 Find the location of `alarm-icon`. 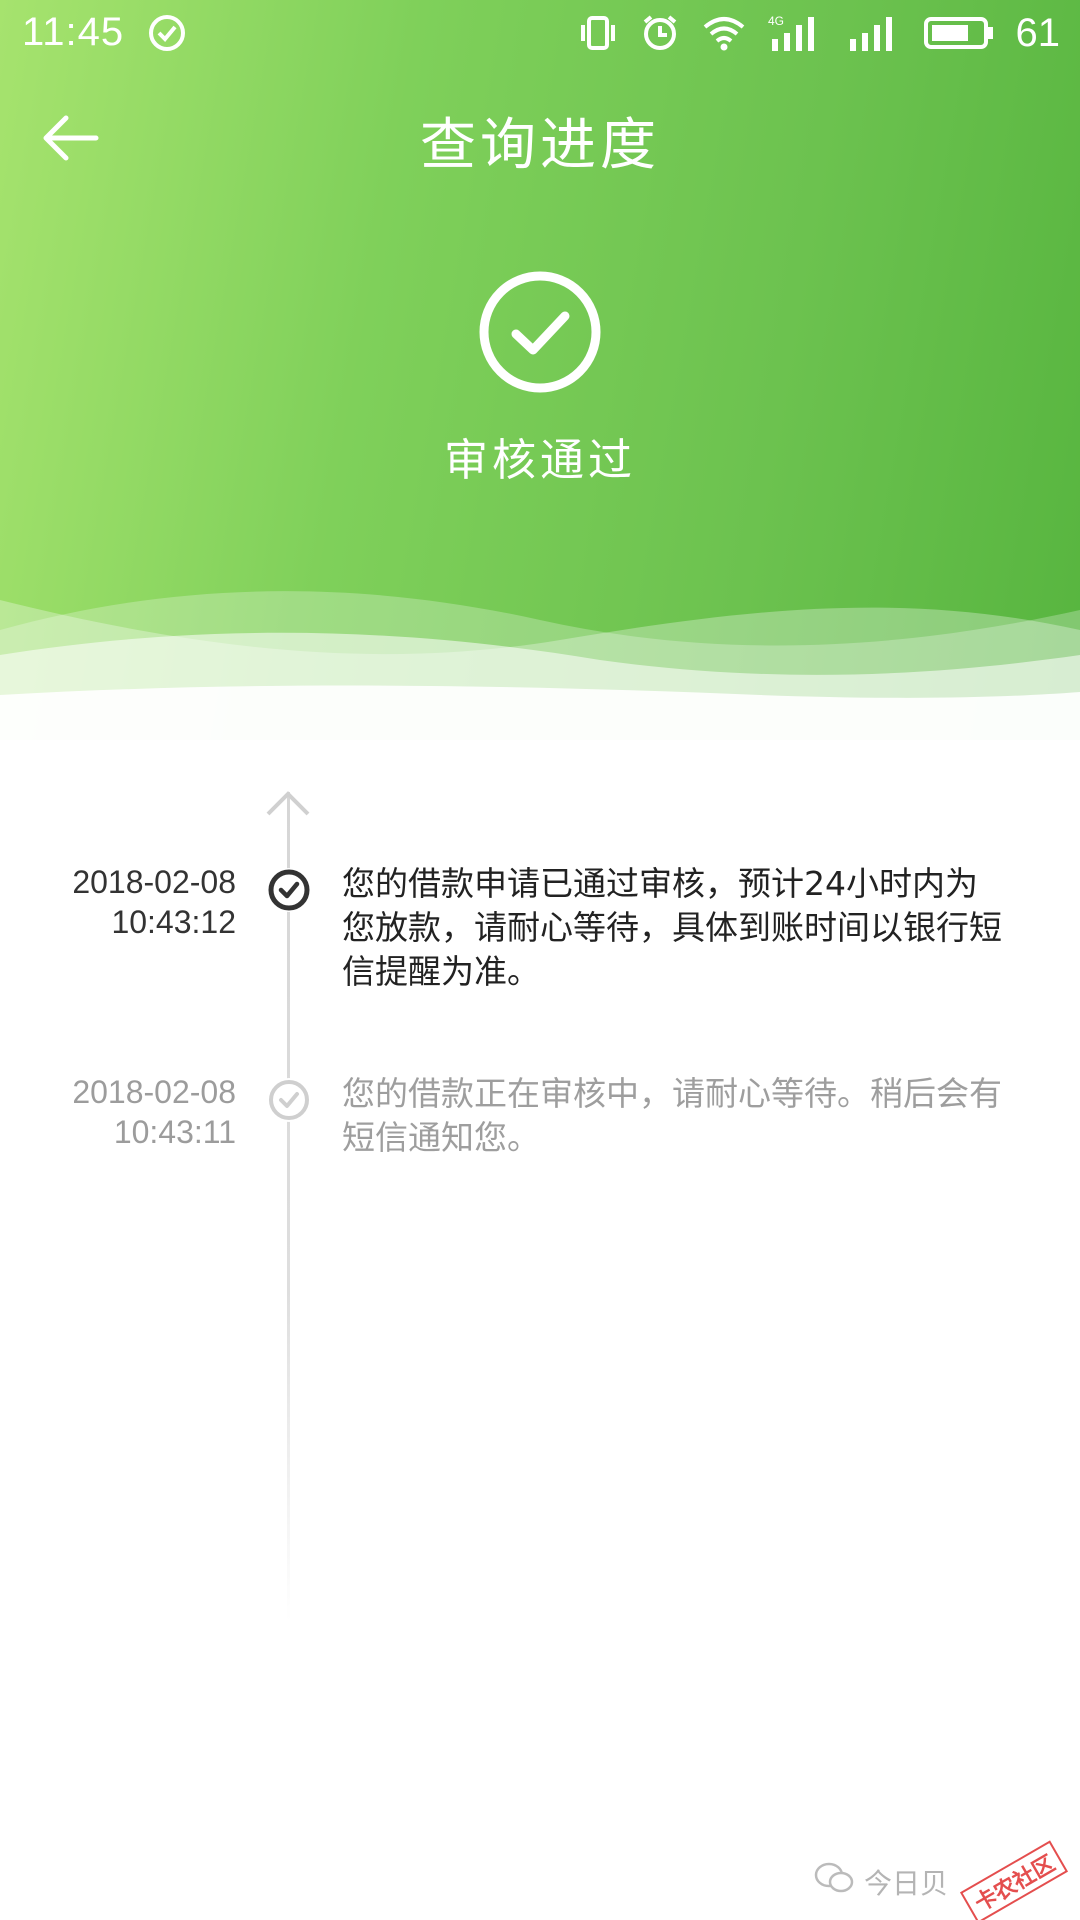

alarm-icon is located at coordinates (660, 33).